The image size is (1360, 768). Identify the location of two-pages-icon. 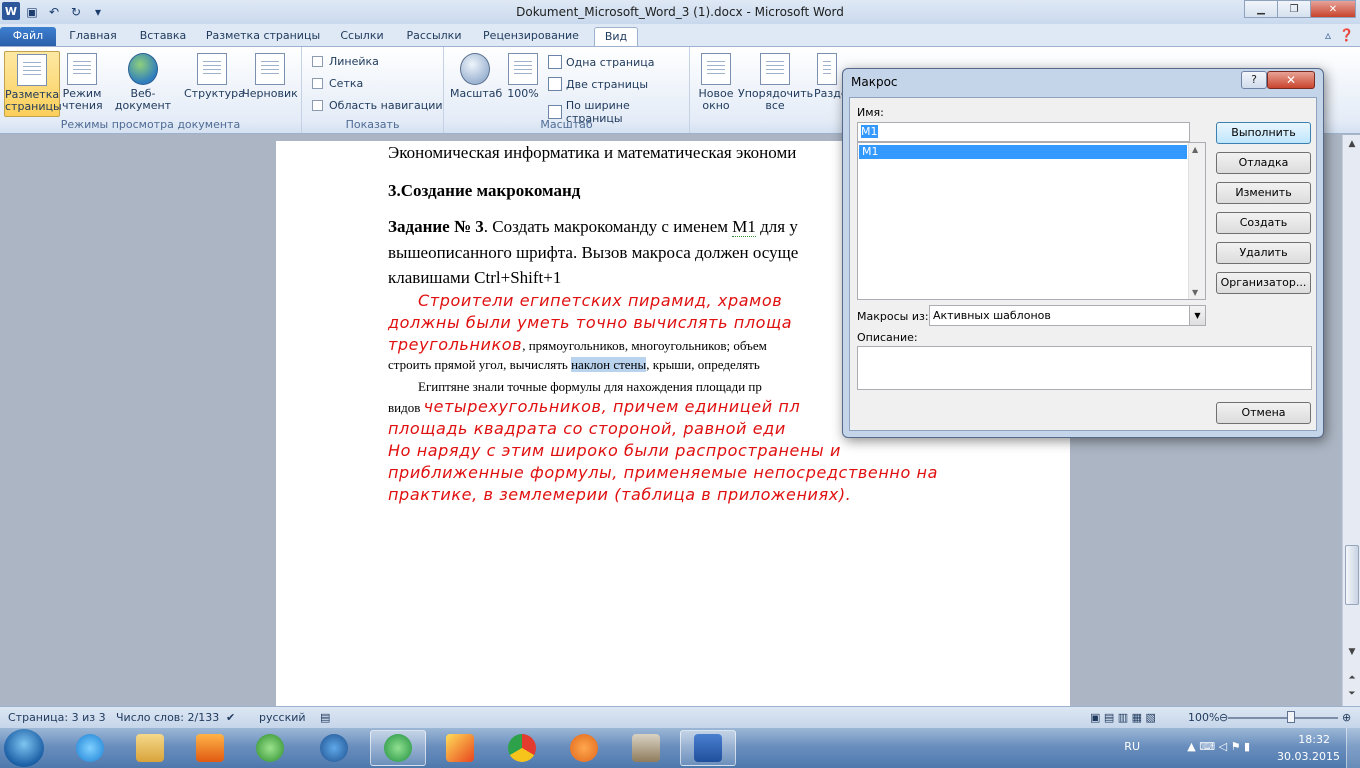
(555, 84).